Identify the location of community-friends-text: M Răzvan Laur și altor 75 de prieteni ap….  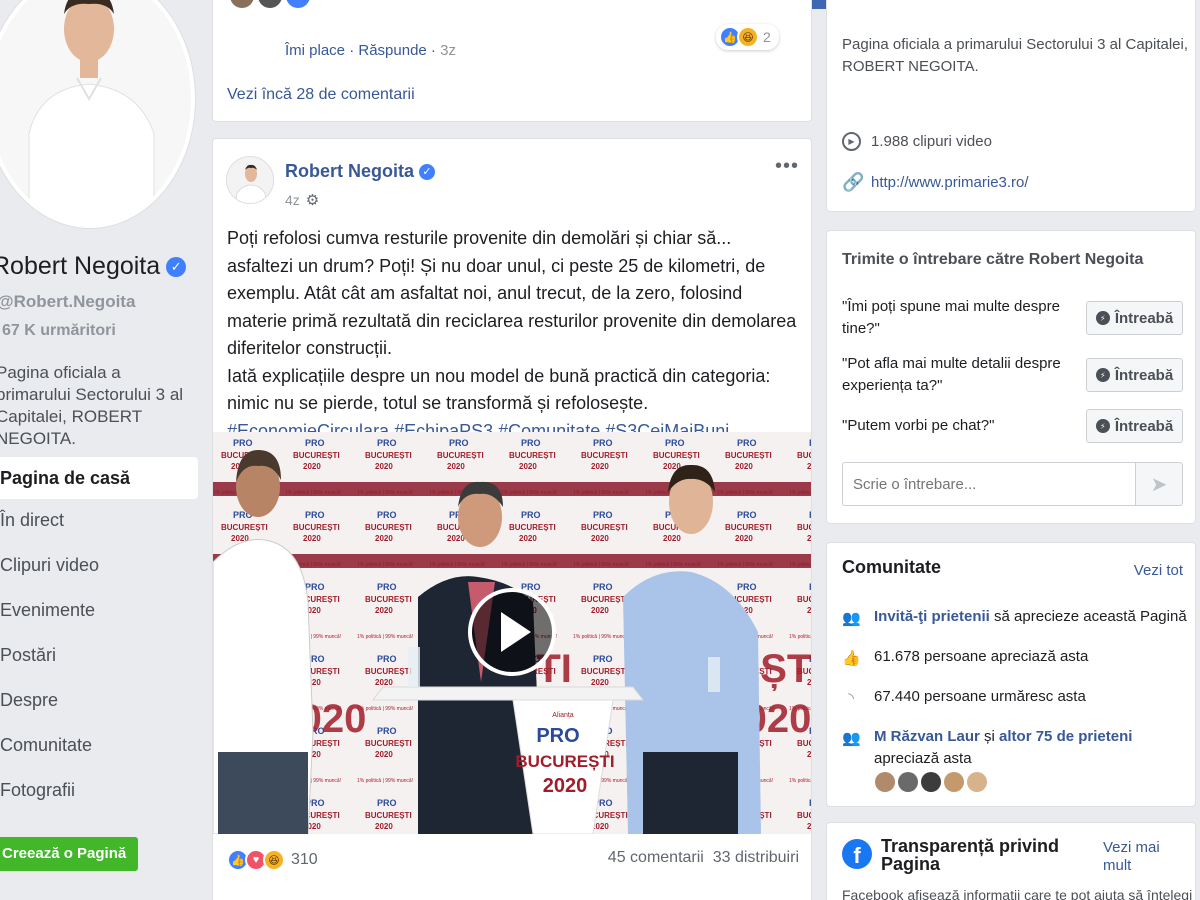
(1003, 748).